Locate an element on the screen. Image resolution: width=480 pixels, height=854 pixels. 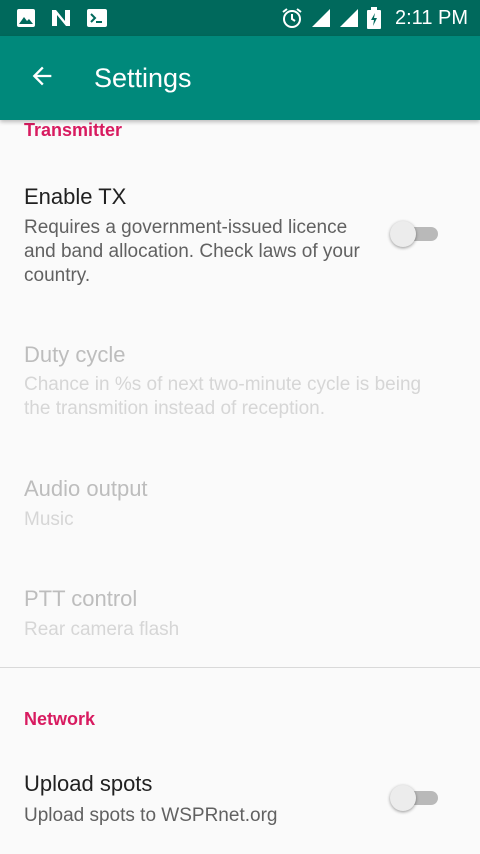
pref-title: Upload spots is located at coordinates (88, 783).